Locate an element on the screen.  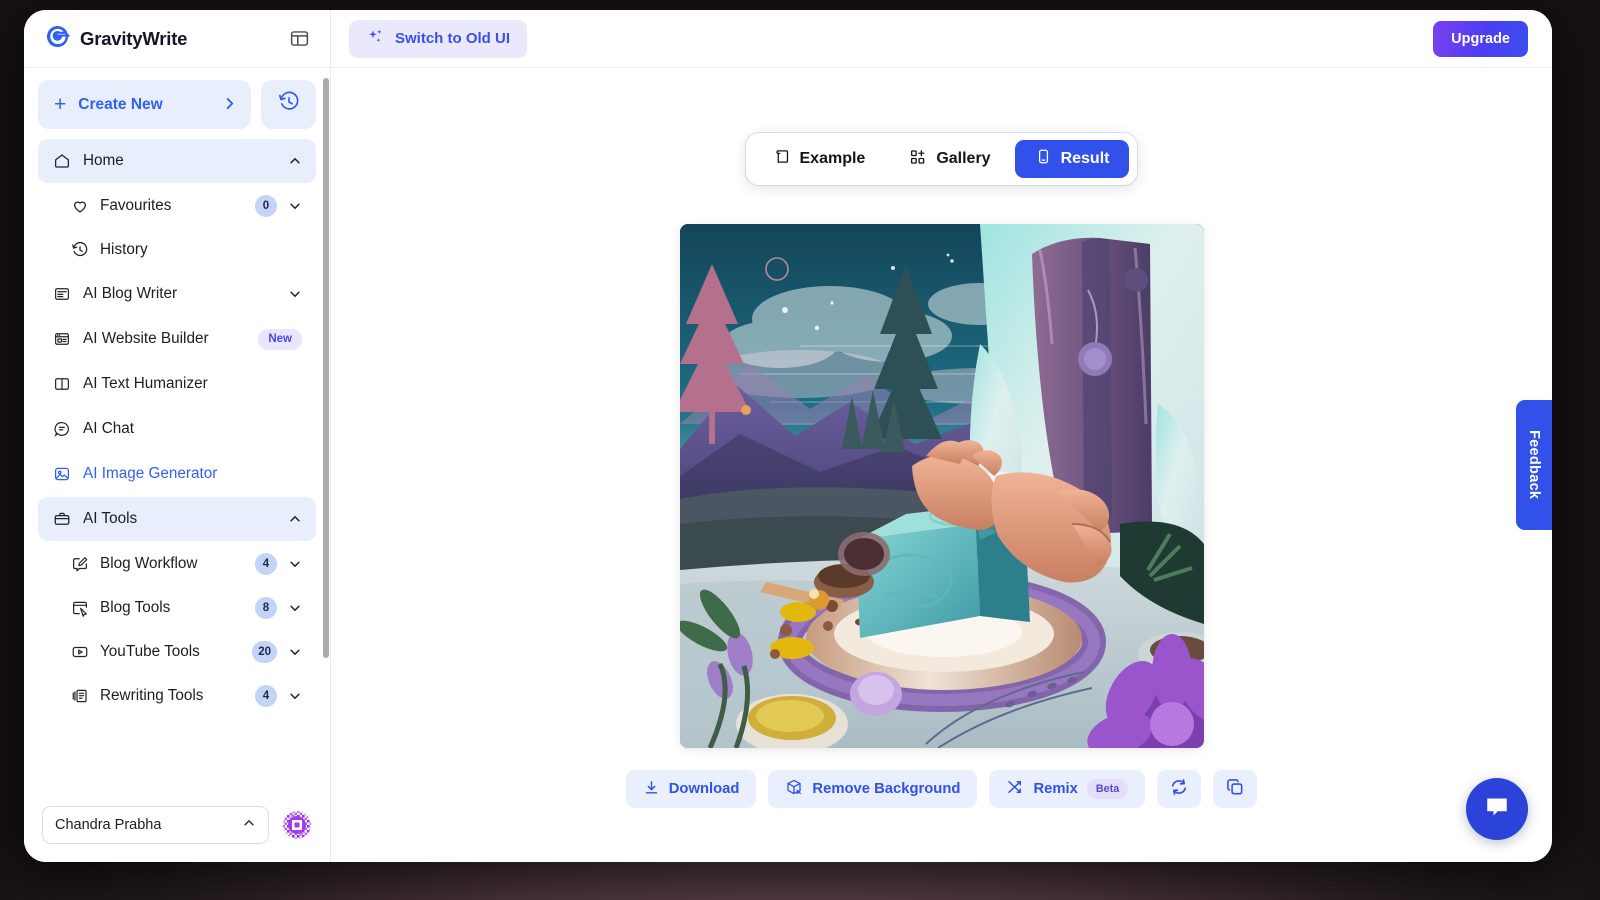
sidebar-item-favourites: Favourites 0 is located at coordinates (177, 206).